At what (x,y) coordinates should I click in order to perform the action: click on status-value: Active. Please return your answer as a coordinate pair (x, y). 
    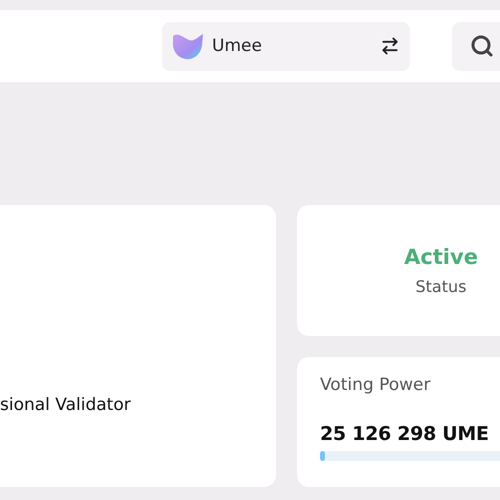
    Looking at the image, I should click on (441, 257).